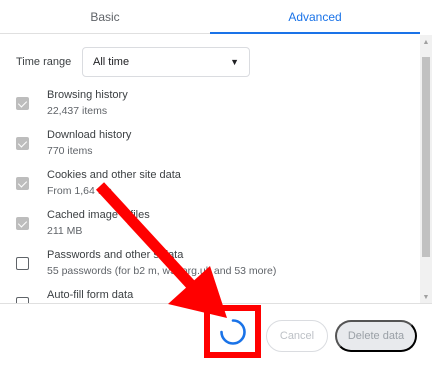  What do you see at coordinates (77, 111) in the screenshot?
I see `item-subtitle: 22,437 items` at bounding box center [77, 111].